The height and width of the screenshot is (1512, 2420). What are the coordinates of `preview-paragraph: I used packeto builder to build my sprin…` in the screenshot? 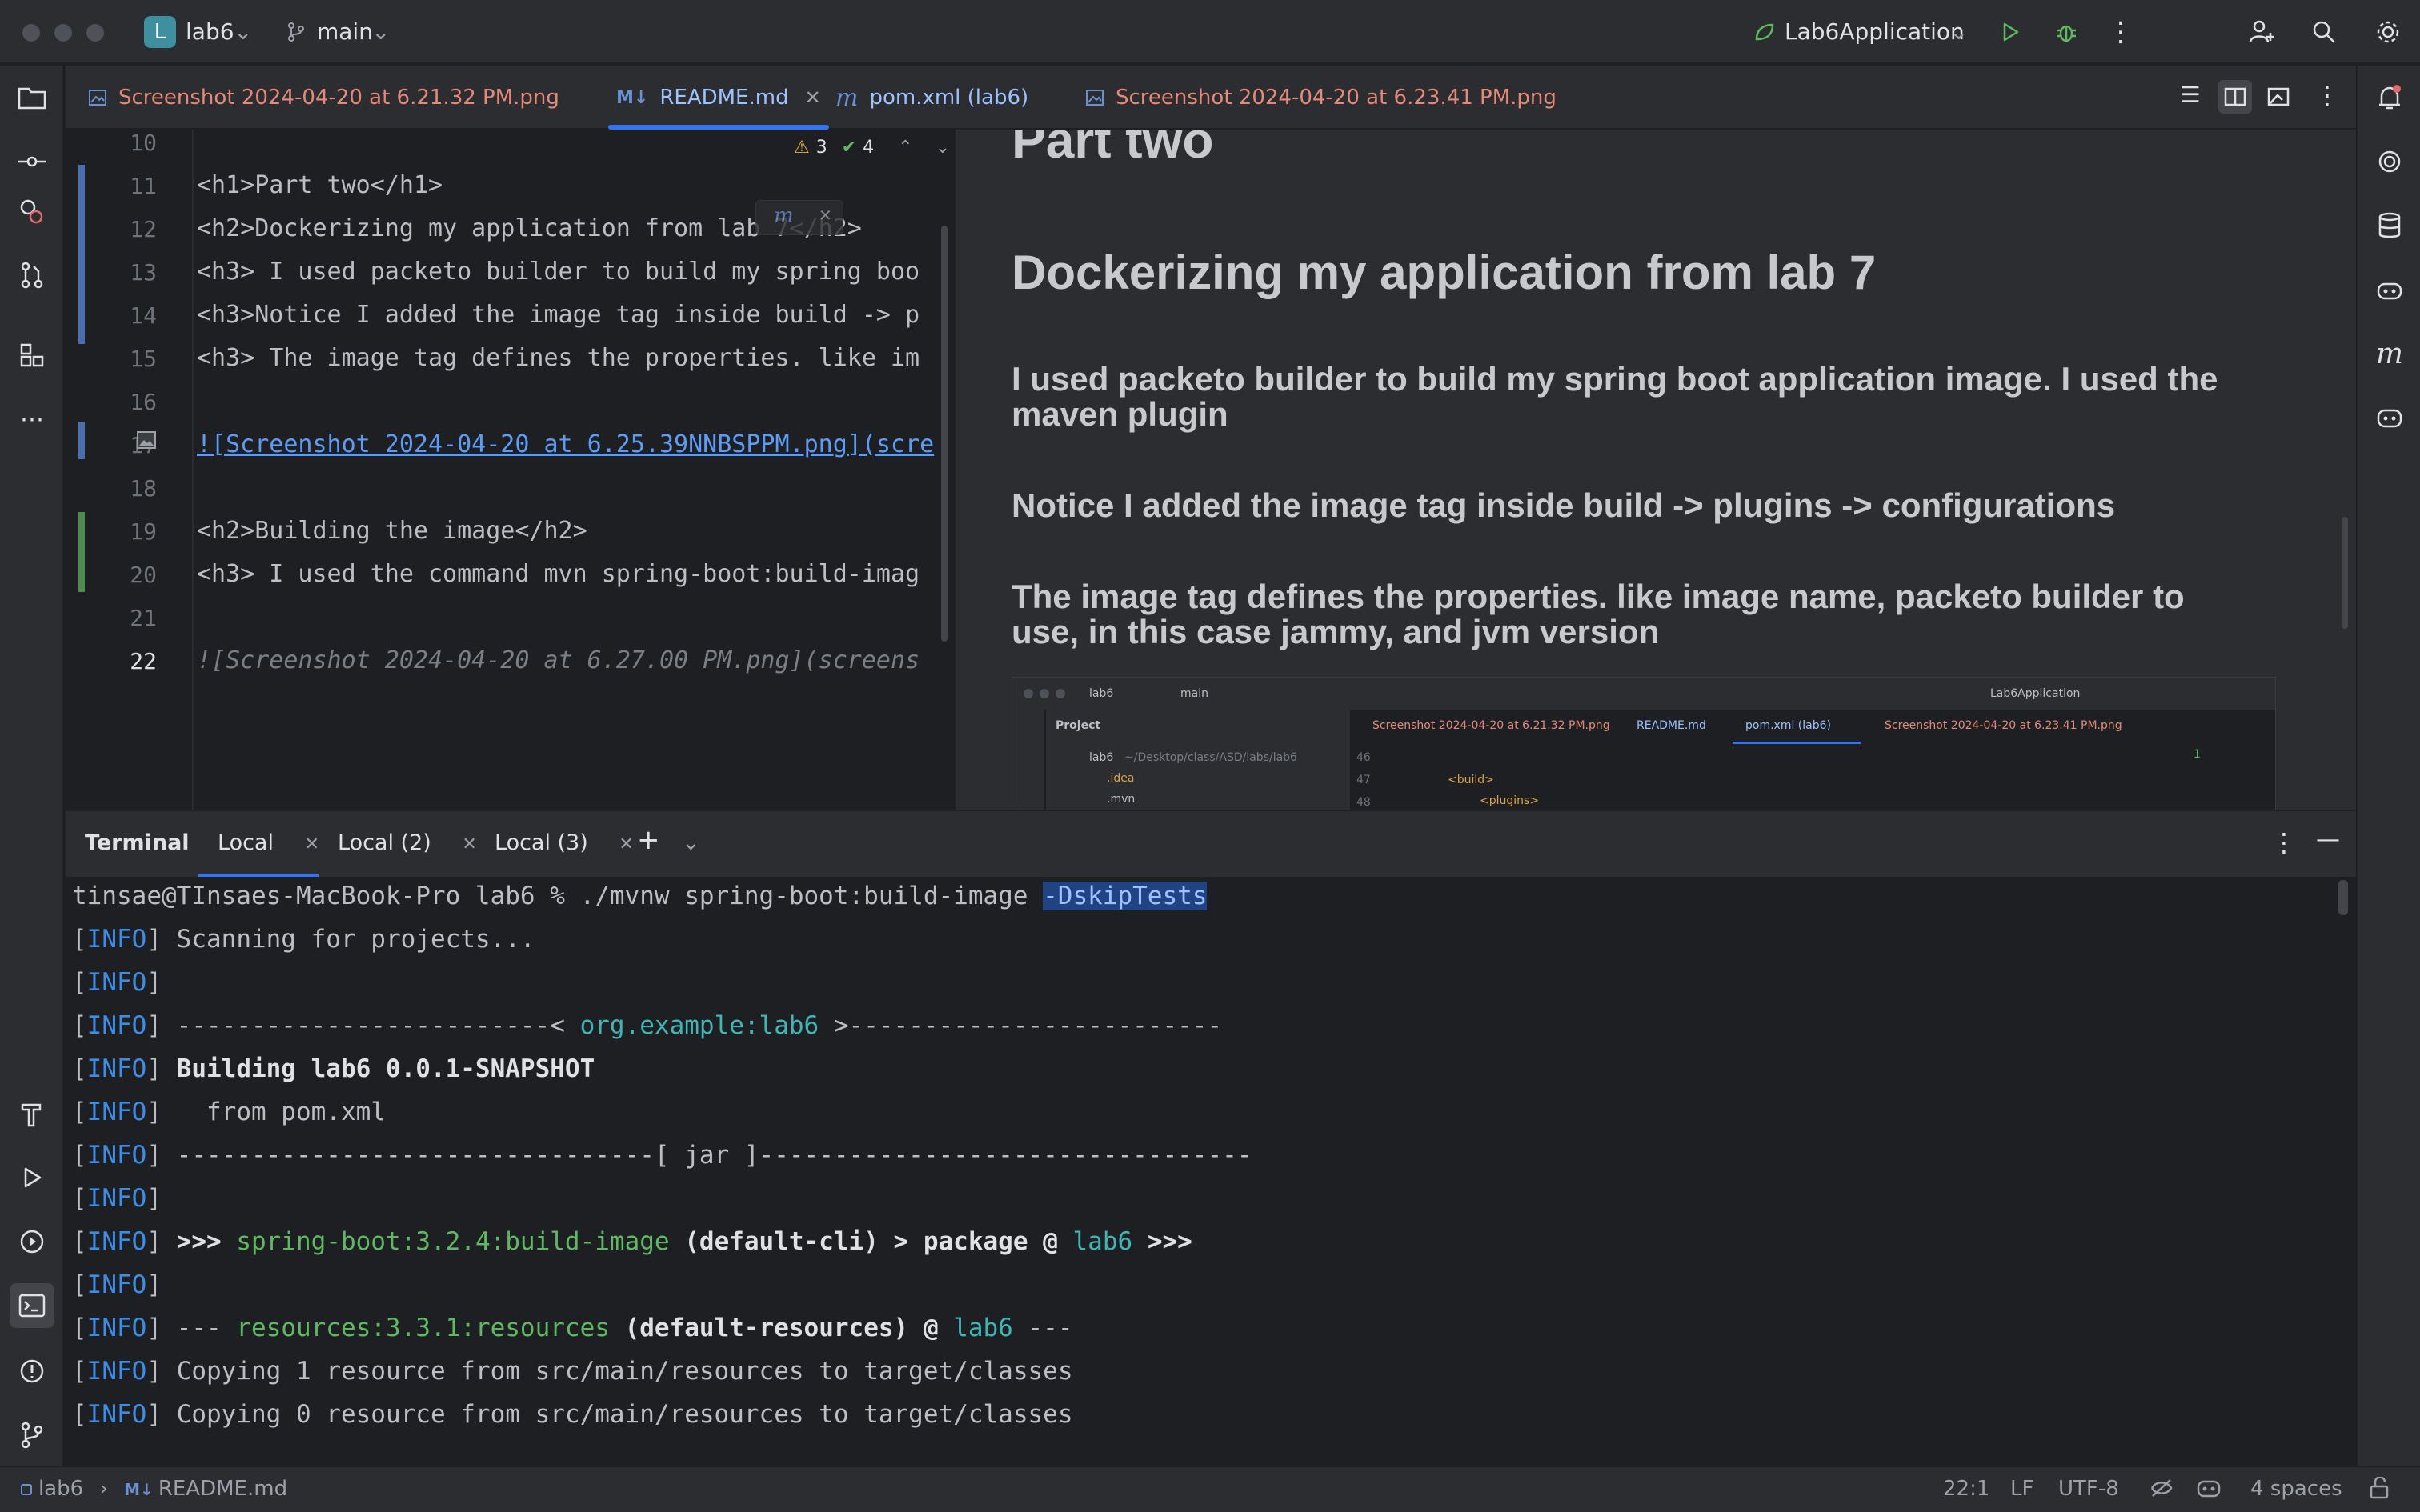 It's located at (1615, 396).